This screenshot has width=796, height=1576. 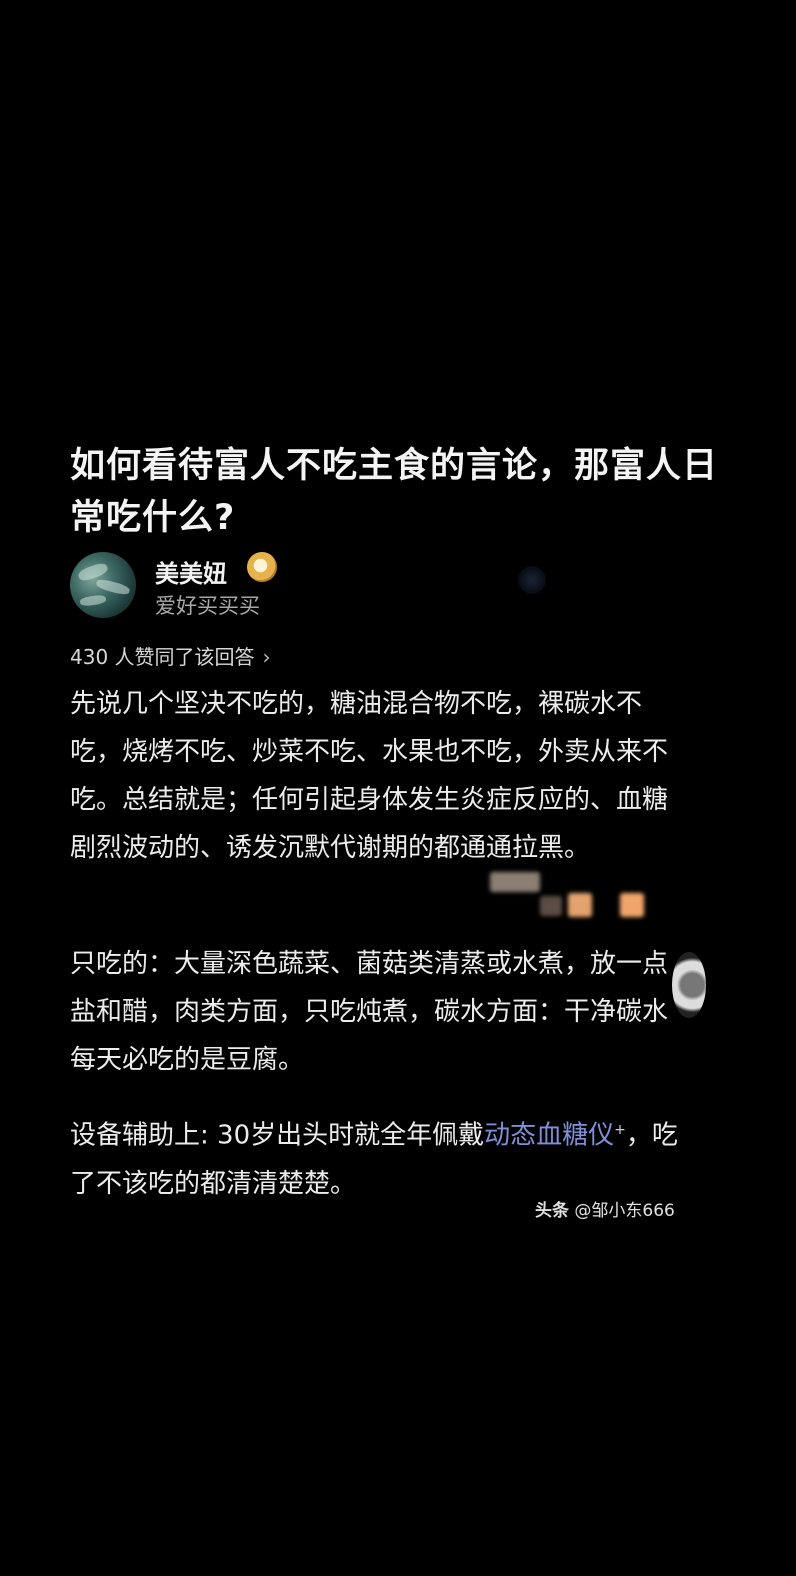 What do you see at coordinates (277, 1135) in the screenshot?
I see `paragraph-3-text: 设备辅助上: 30岁出头时就全年佩戴` at bounding box center [277, 1135].